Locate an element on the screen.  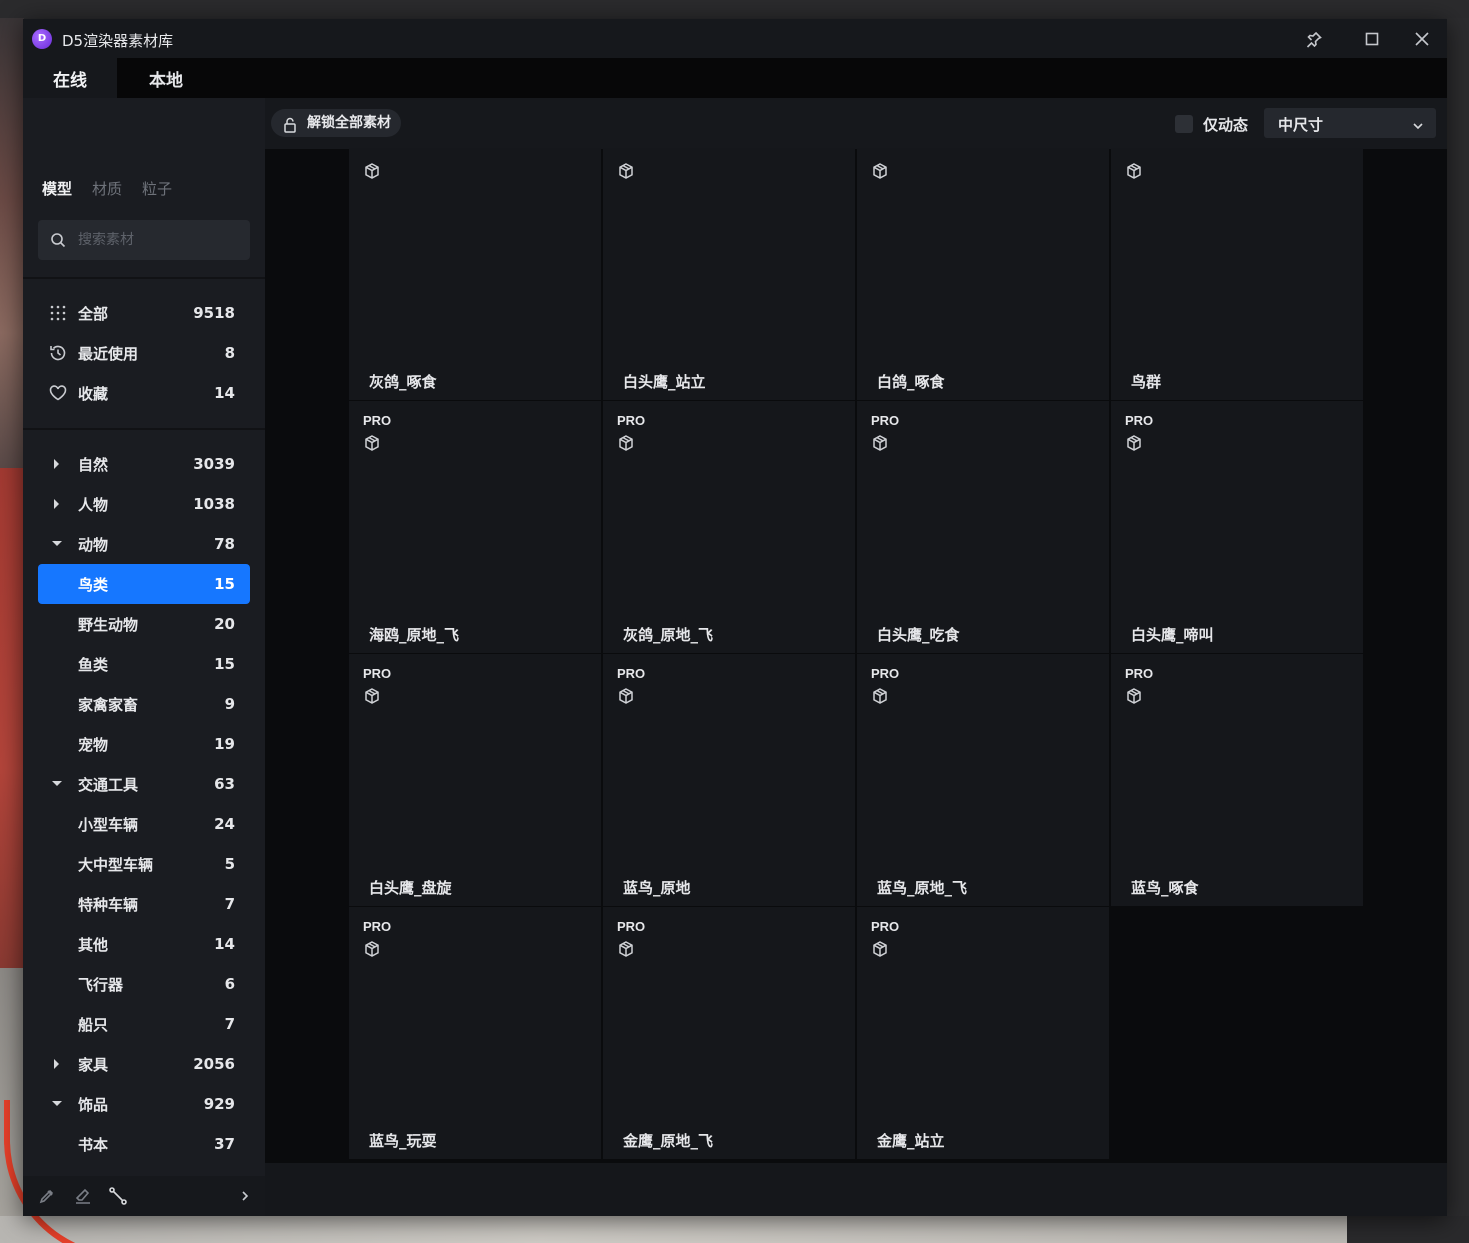
lock-icon is located at coordinates (290, 129).